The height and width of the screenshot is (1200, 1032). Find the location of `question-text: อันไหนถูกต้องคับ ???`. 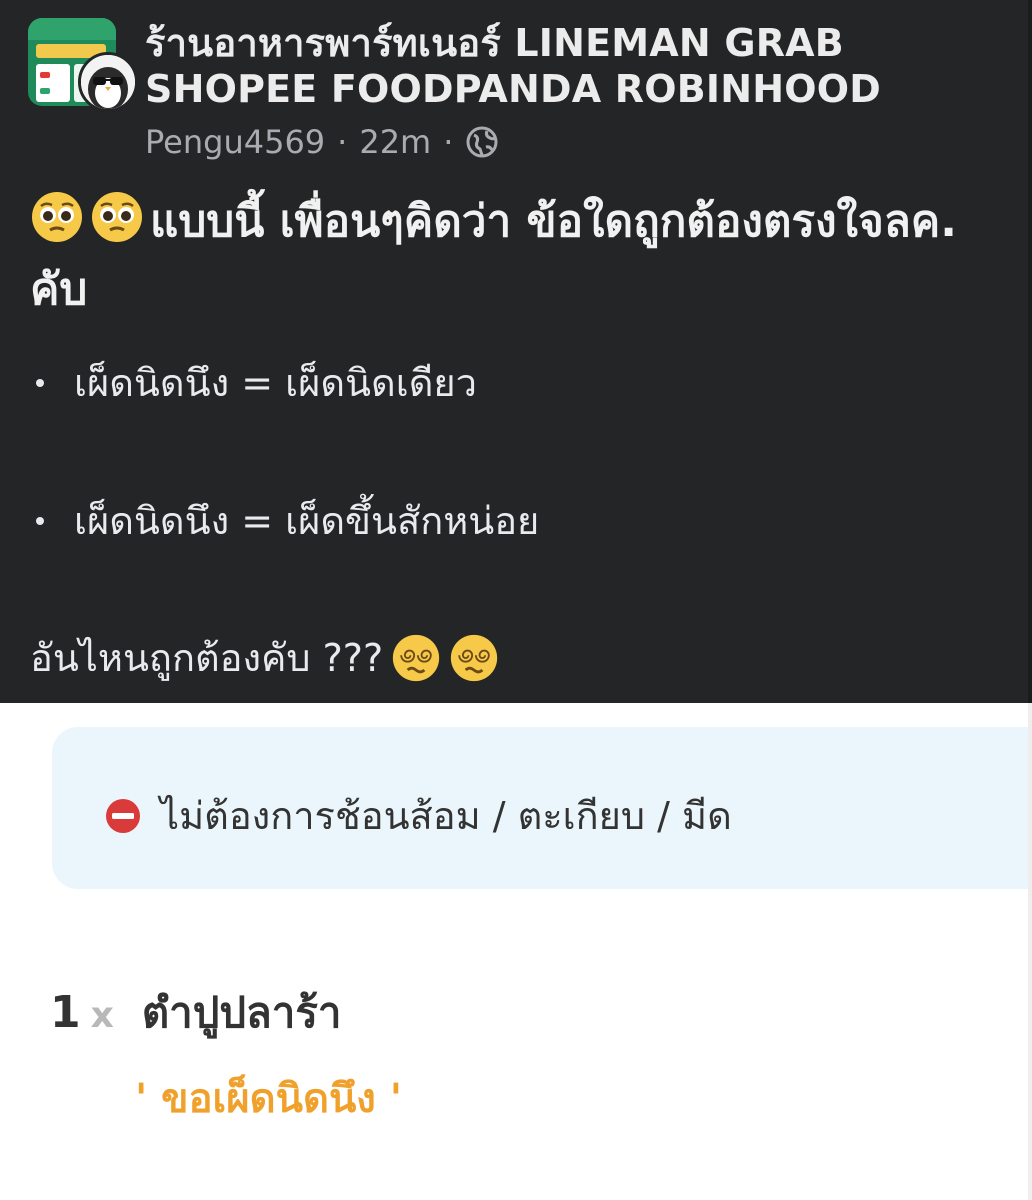

question-text: อันไหนถูกต้องคับ ??? is located at coordinates (207, 658).